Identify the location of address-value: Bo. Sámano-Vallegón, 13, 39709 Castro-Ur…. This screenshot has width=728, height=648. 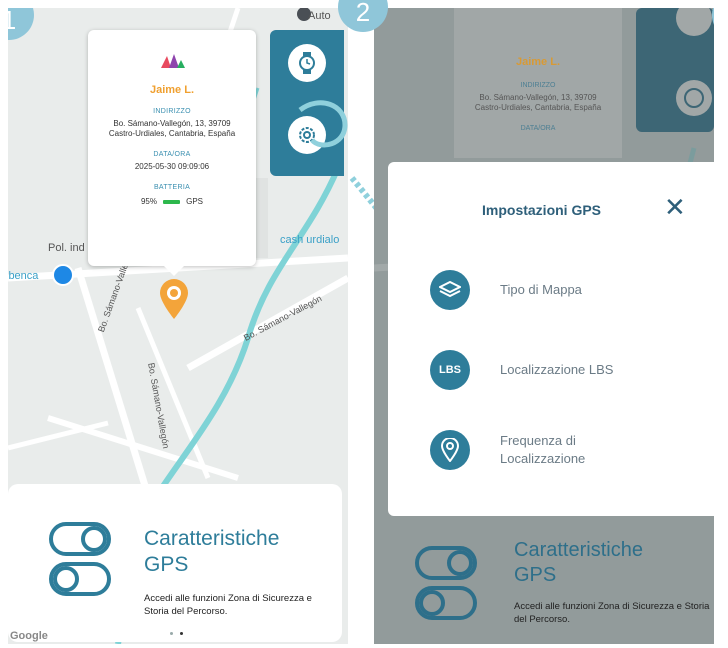
(172, 129).